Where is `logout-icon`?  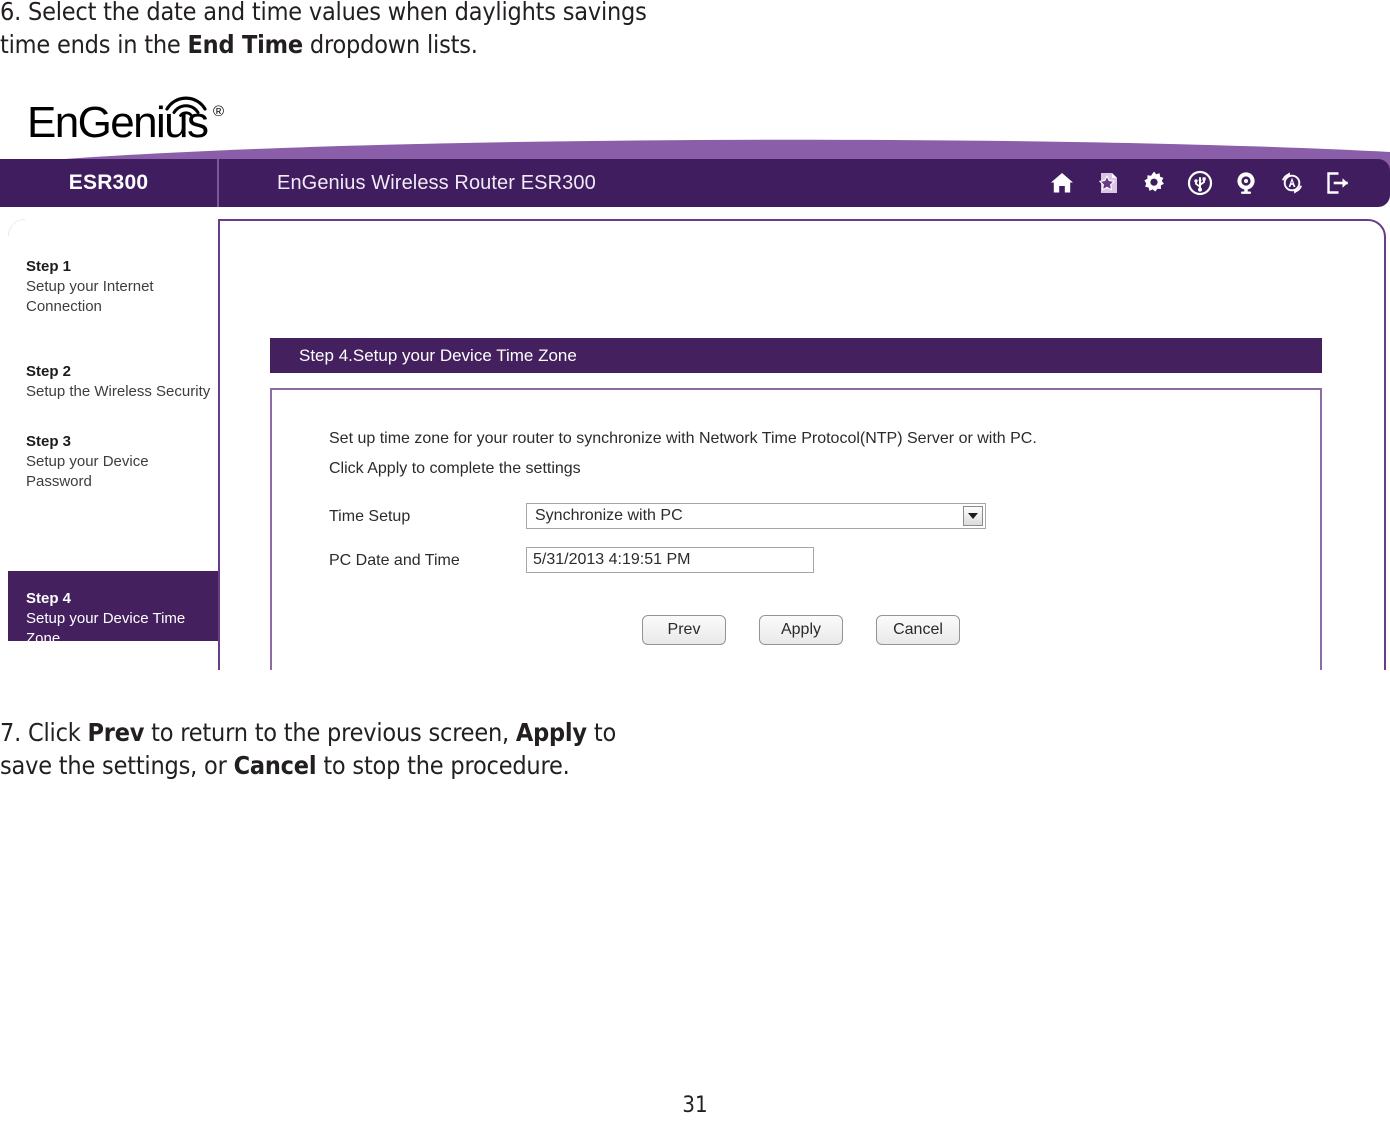
logout-icon is located at coordinates (1338, 183).